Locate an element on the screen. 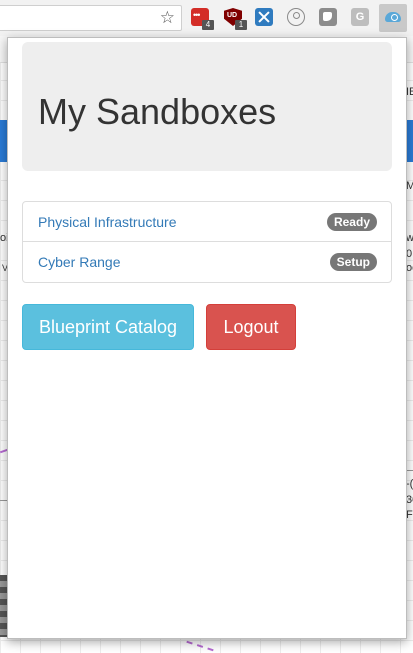  background-dashed-link is located at coordinates (200, 646).